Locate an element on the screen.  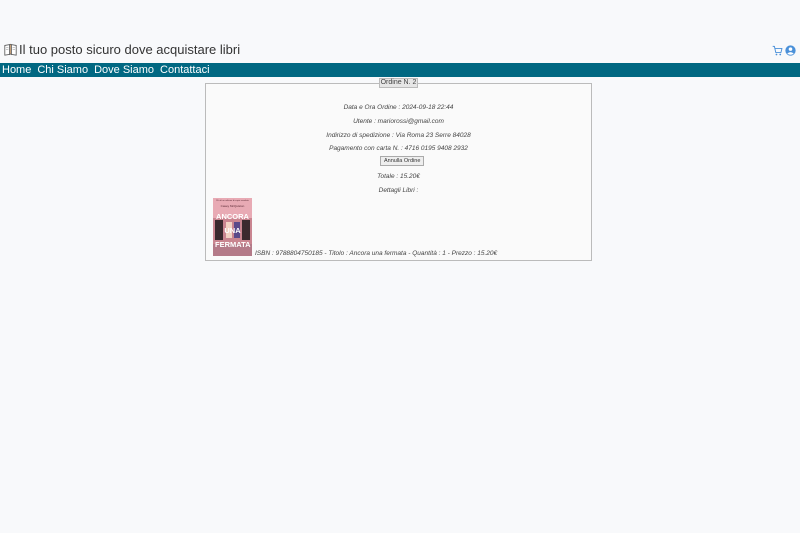
nav-chi-siamo: Chi Siamo is located at coordinates (62, 70).